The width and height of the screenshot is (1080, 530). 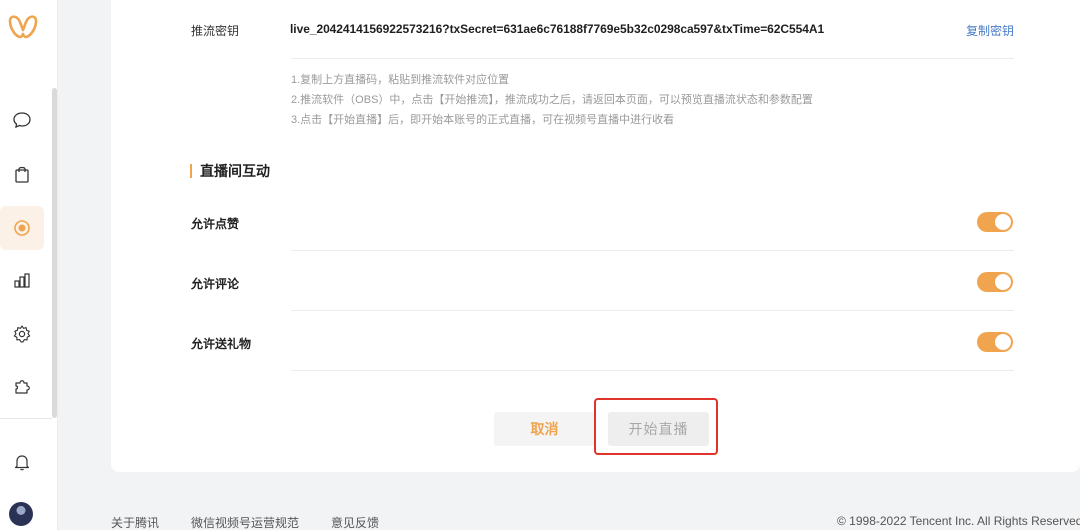 I want to click on sidebar-scrollbar, so click(x=54, y=253).